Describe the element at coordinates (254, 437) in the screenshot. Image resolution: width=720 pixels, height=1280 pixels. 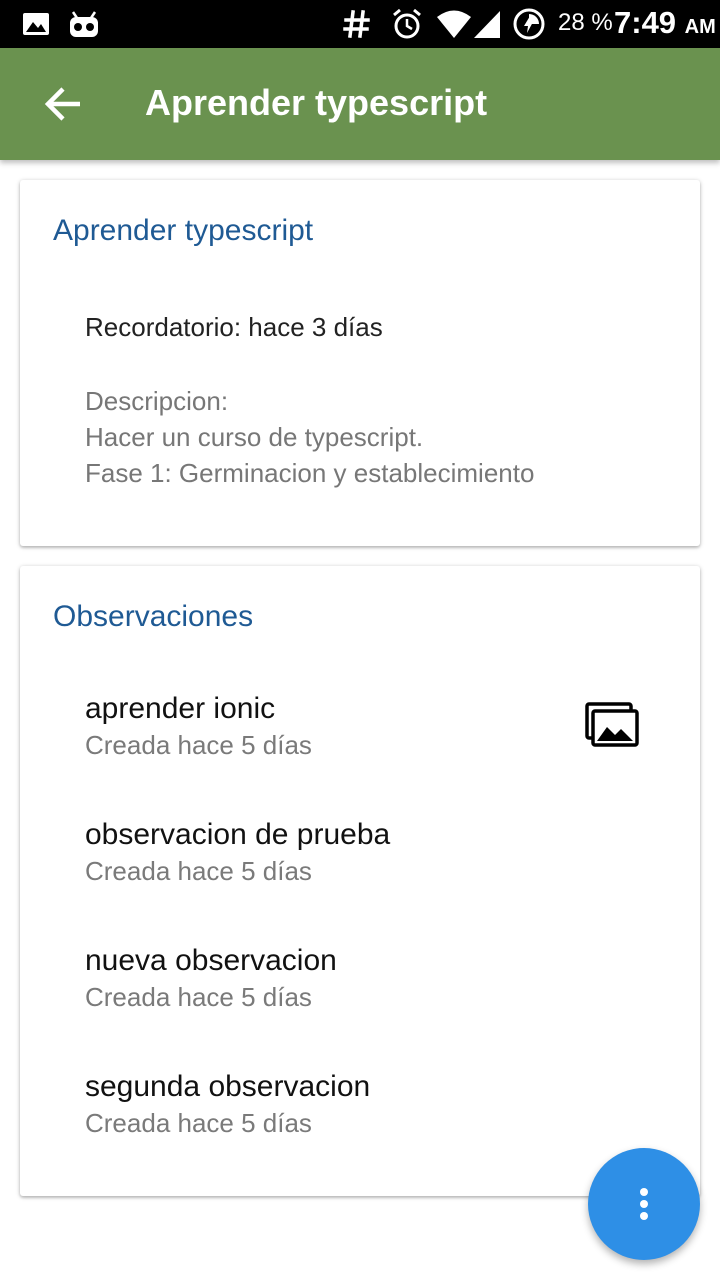
I see `description-line: Hacer un curso de typescript.` at that location.